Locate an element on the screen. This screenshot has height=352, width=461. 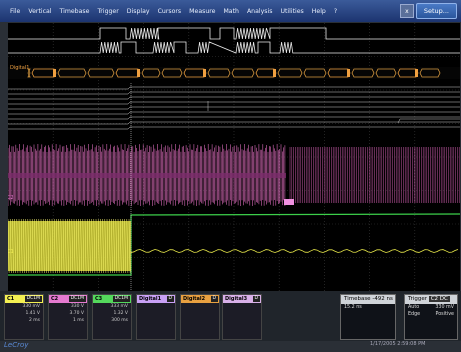
trigger-tag: C2 DC is located at coordinates (439, 299).